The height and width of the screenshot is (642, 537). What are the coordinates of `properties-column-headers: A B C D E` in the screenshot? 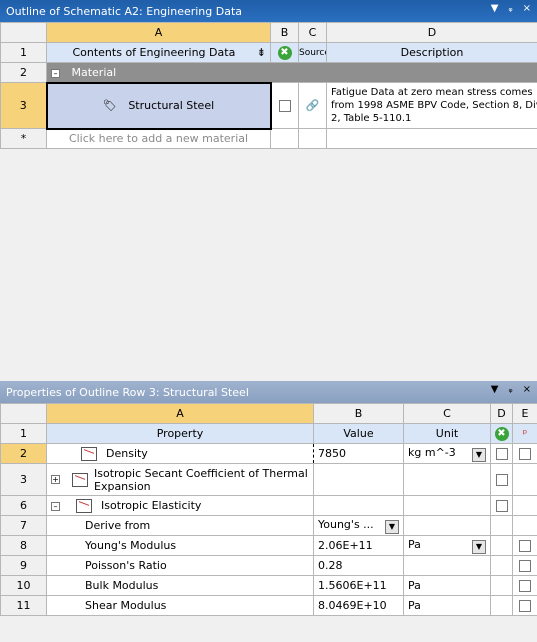 It's located at (268, 413).